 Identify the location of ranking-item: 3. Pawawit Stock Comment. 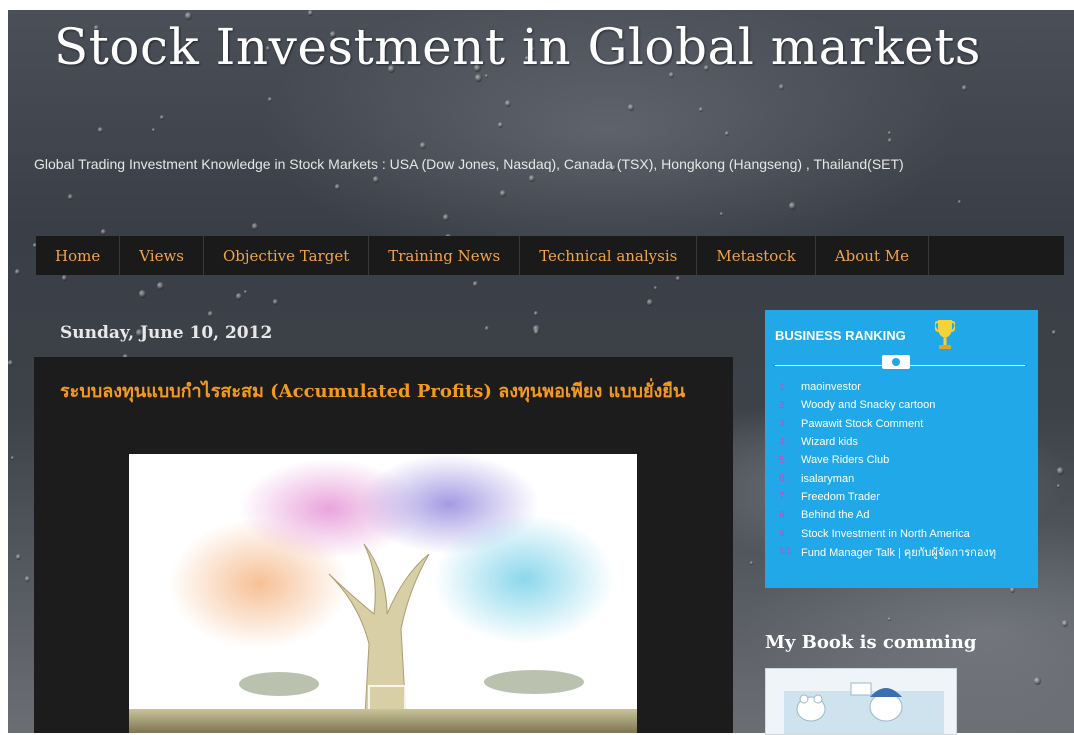
(887, 424).